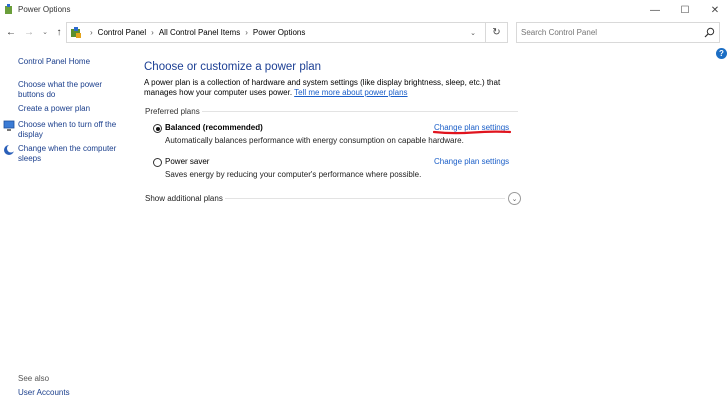 This screenshot has width=728, height=410. I want to click on close-button: ✕, so click(714, 10).